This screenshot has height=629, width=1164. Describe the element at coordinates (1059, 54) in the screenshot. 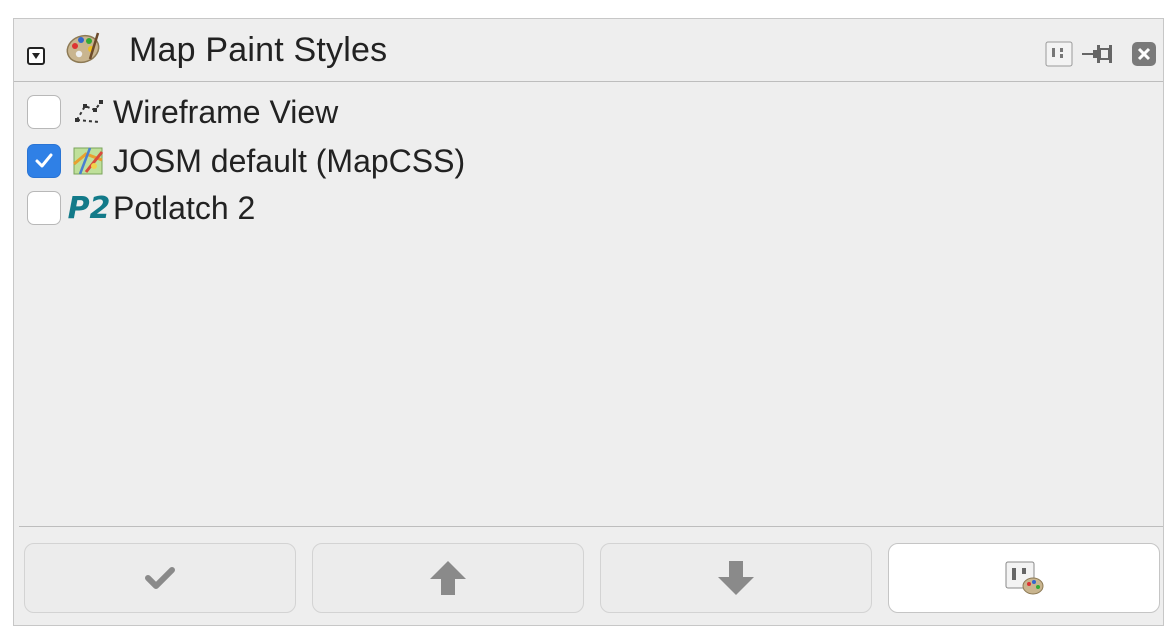

I see `configure-panel-icon` at that location.